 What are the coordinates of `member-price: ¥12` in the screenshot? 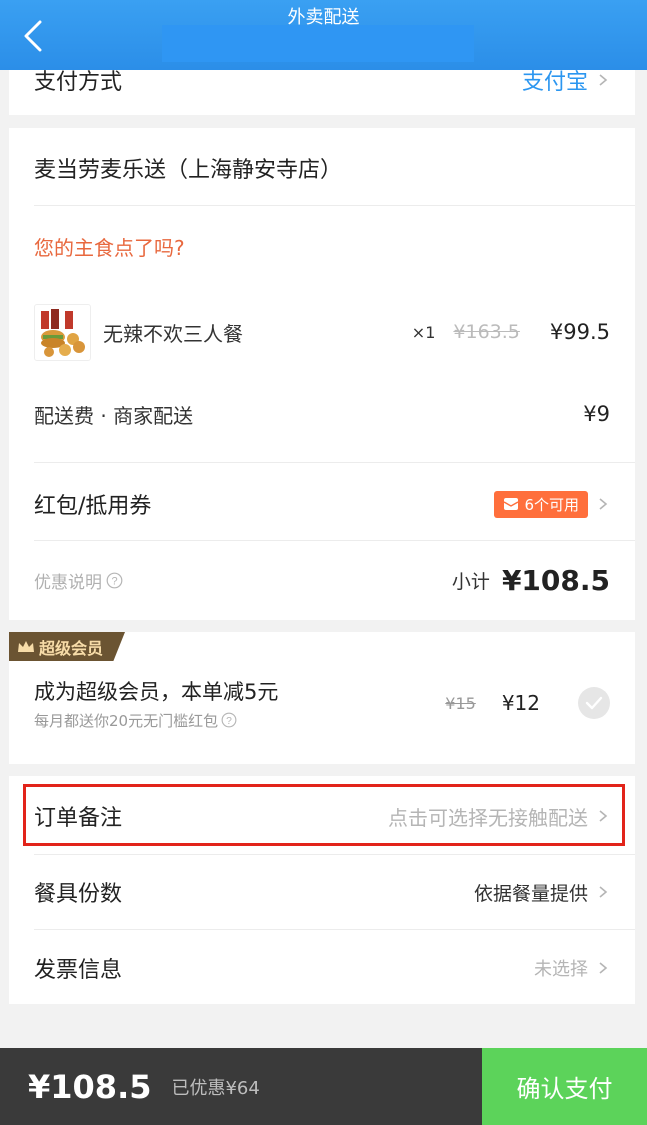 It's located at (520, 703).